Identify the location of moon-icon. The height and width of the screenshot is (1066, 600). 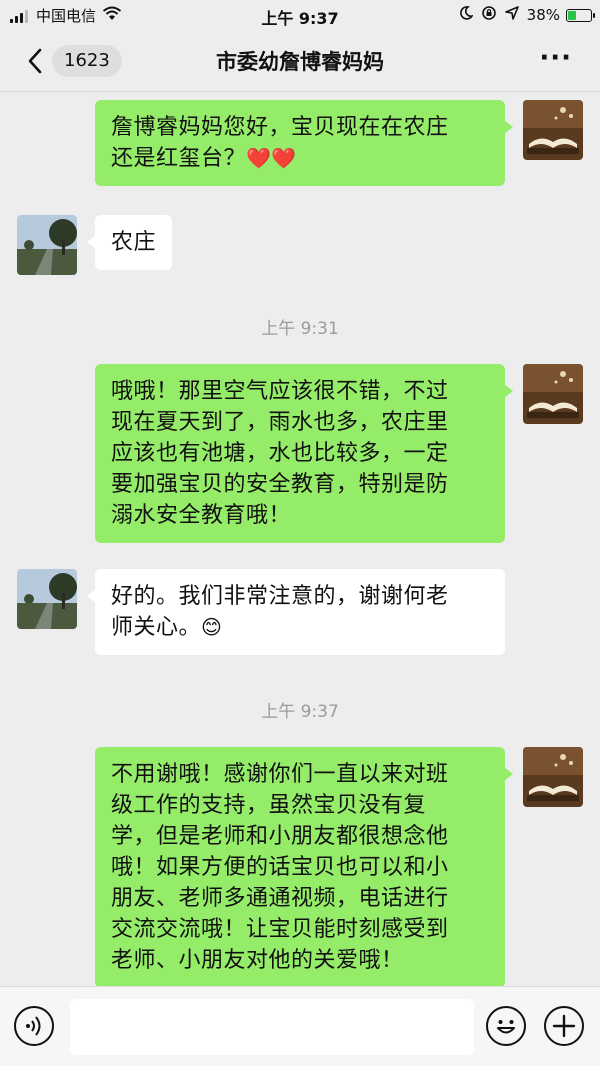
(466, 15).